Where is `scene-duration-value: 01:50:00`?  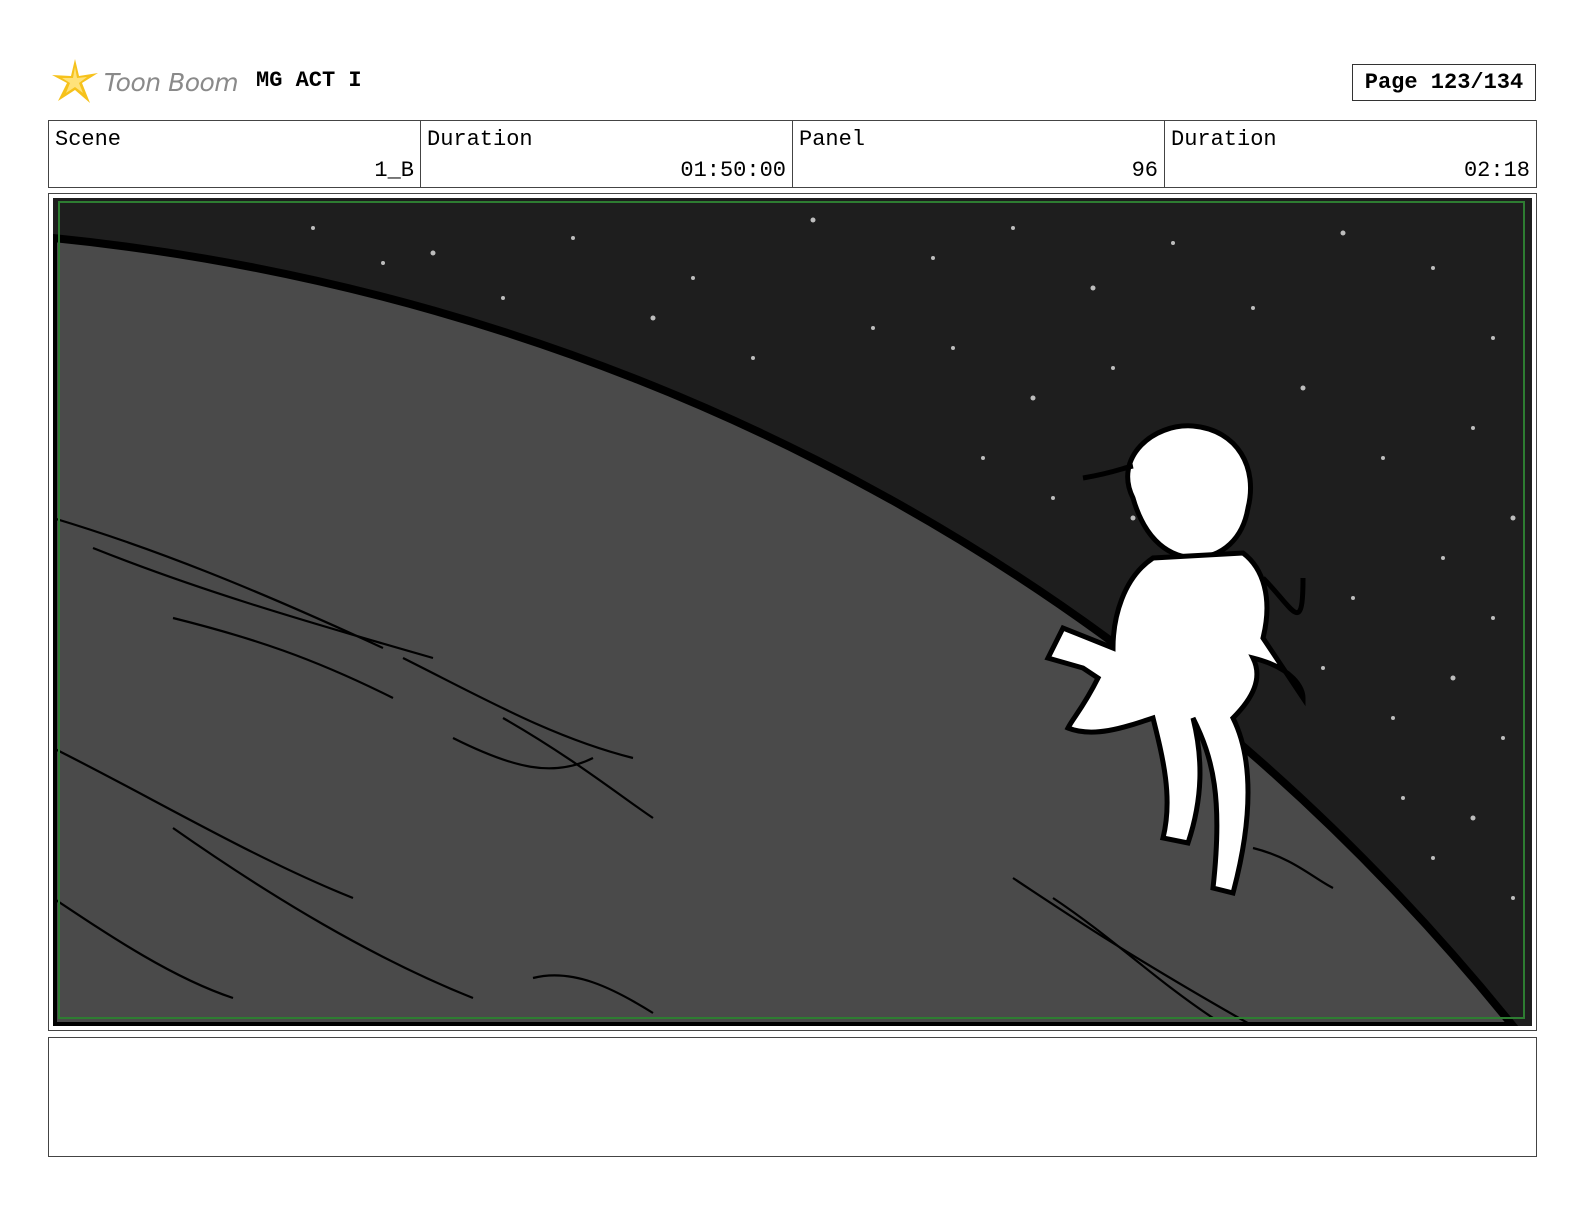 scene-duration-value: 01:50:00 is located at coordinates (733, 170).